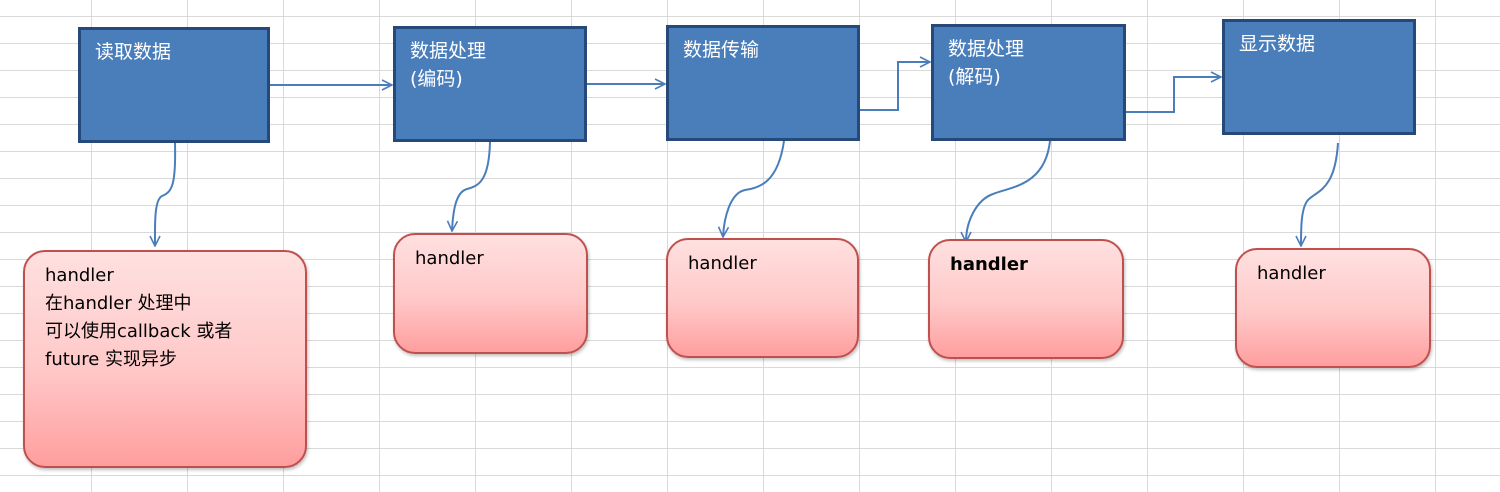 The image size is (1500, 492). Describe the element at coordinates (762, 298) in the screenshot. I see `handler-transfer: handler` at that location.